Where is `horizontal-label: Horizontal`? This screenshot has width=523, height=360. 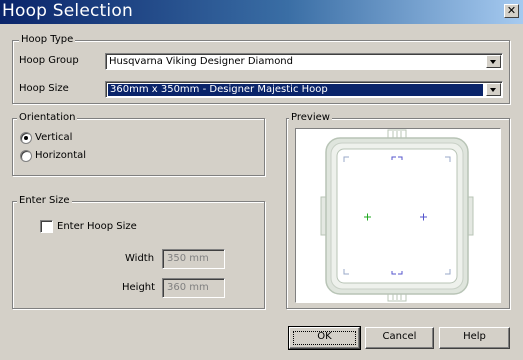
horizontal-label: Horizontal is located at coordinates (60, 156).